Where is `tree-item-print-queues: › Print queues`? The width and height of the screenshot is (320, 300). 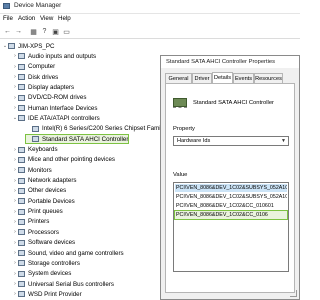
tree-item-print-queues: › Print queues is located at coordinates (37, 212).